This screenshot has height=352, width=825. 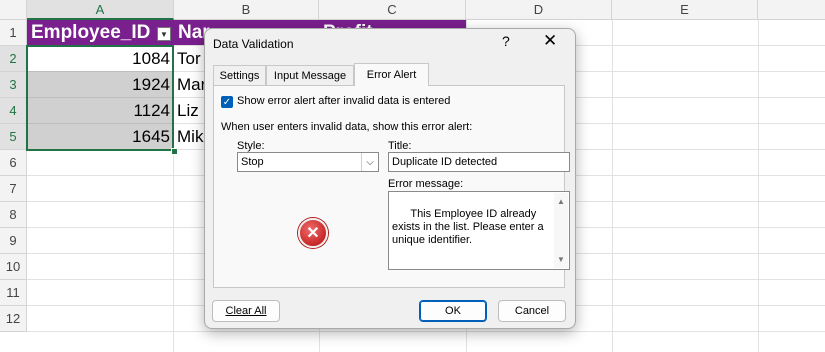 What do you see at coordinates (532, 311) in the screenshot?
I see `cancel-button: Cancel` at bounding box center [532, 311].